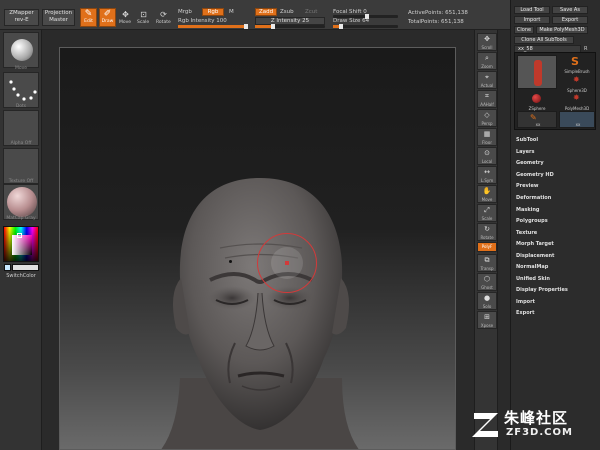 The width and height of the screenshot is (600, 450). I want to click on menu-layers: Layers, so click(525, 152).